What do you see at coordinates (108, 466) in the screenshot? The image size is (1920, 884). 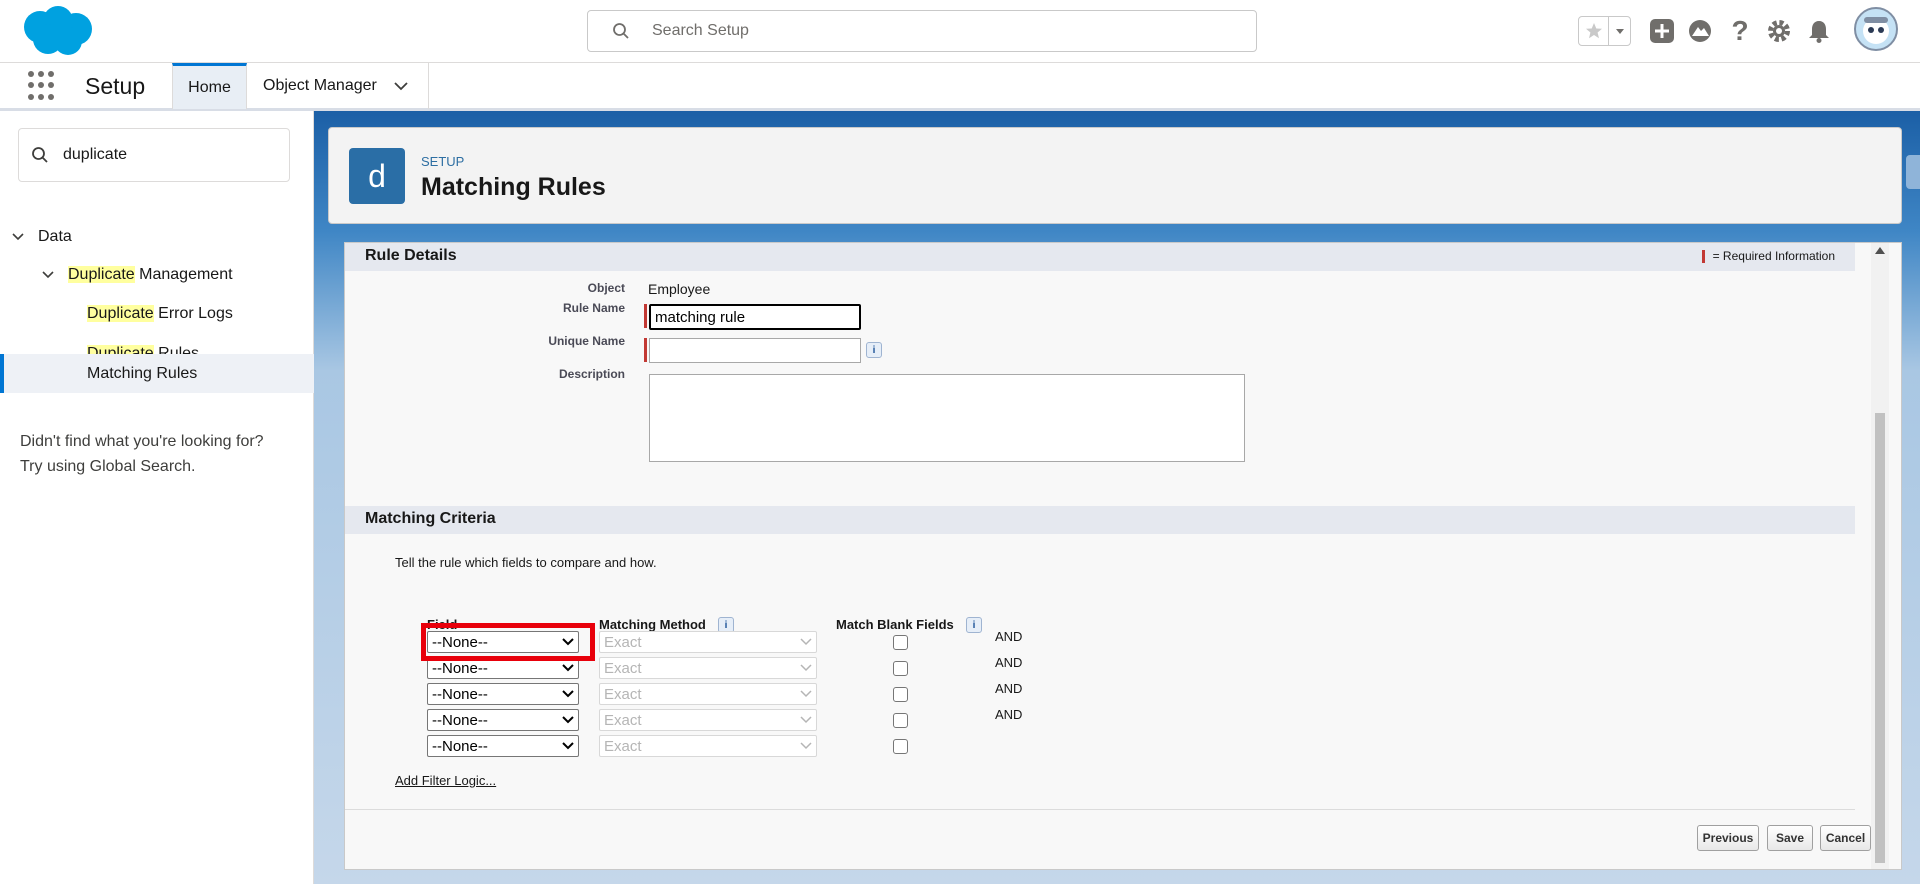 I see `sidebar-hint-line2: Try using Global Search.` at bounding box center [108, 466].